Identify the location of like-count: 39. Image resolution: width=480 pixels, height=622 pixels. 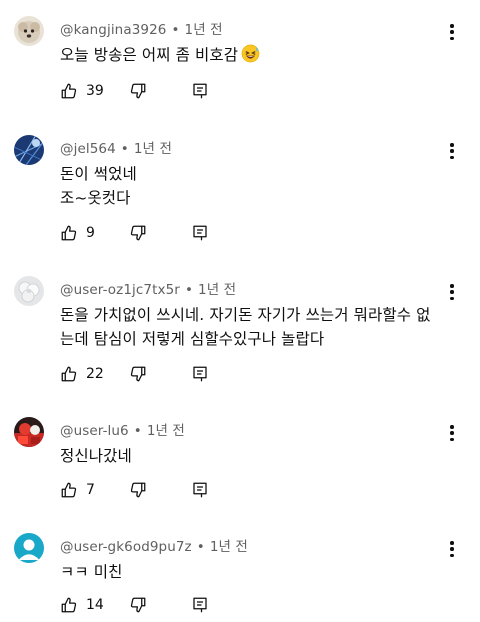
(95, 91).